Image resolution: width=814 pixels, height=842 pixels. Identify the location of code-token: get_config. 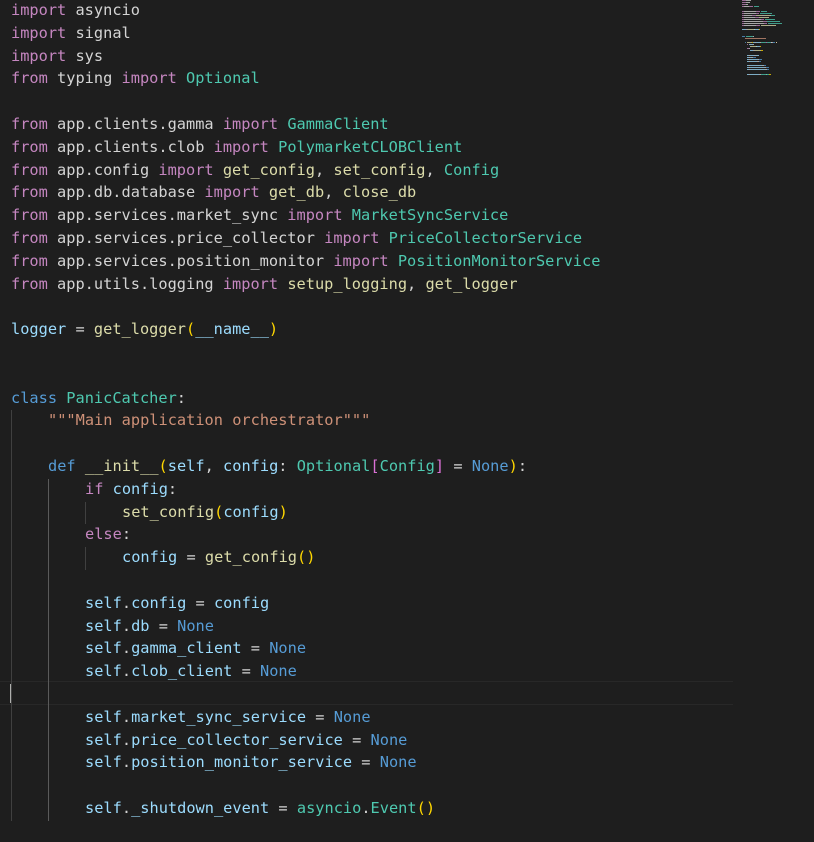
(251, 557).